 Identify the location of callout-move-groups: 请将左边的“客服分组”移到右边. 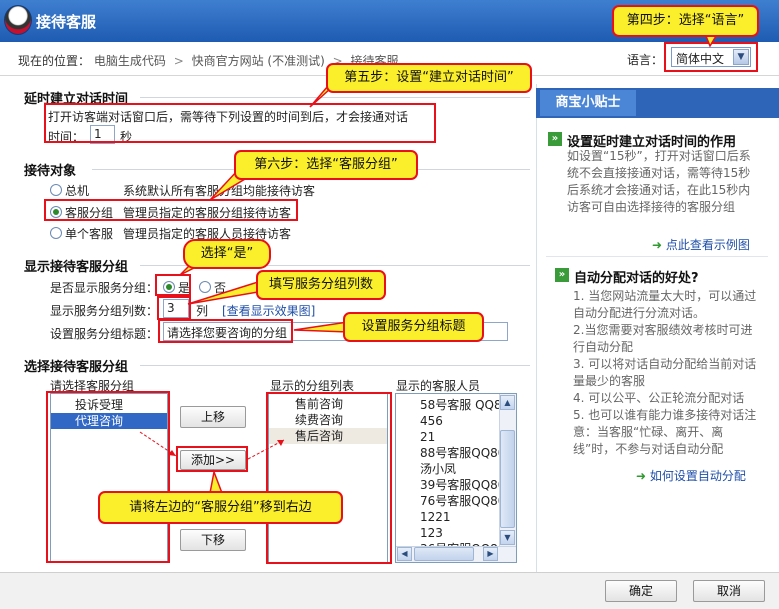
(220, 507).